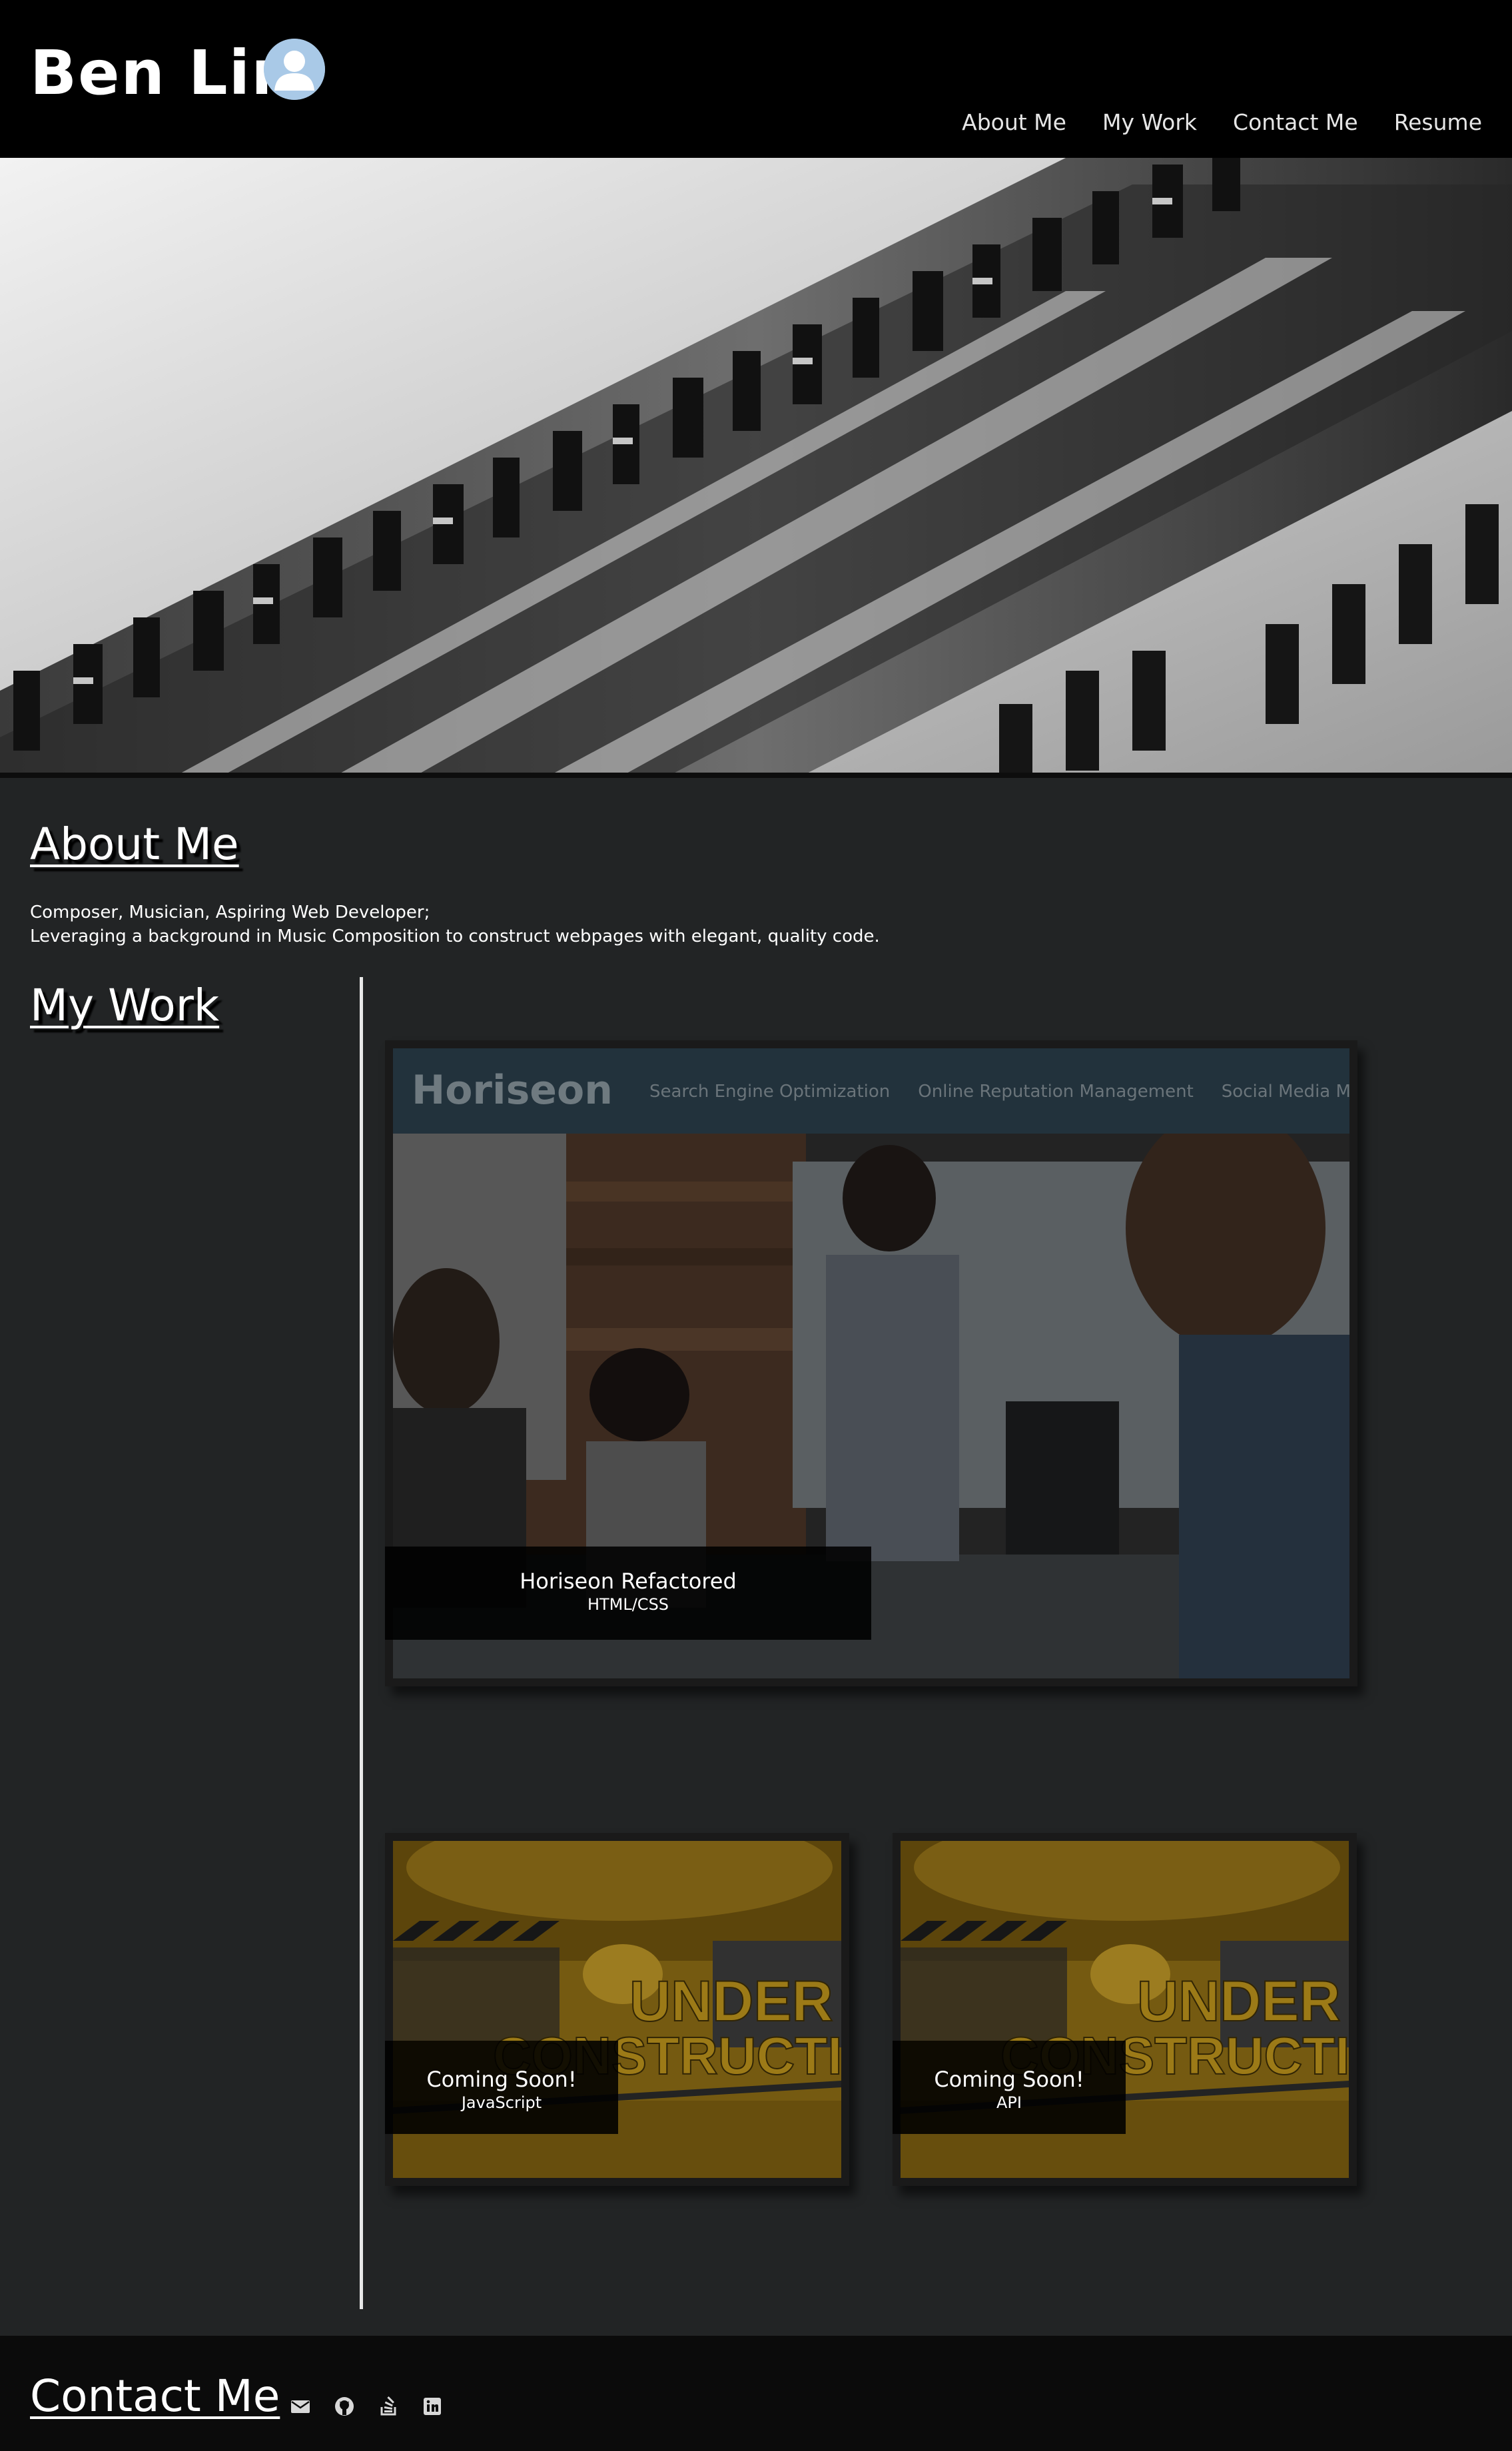 The height and width of the screenshot is (2451, 1512). I want to click on project-caption: Horiseon Refactored HTML/CSS, so click(628, 1594).